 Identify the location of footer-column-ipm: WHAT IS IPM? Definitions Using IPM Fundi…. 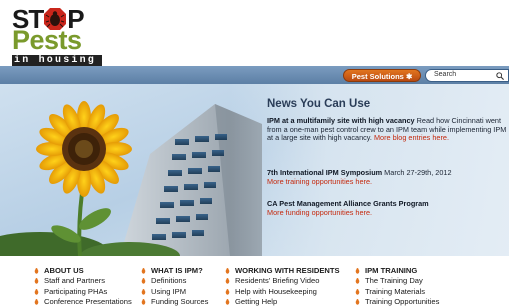
(172, 286).